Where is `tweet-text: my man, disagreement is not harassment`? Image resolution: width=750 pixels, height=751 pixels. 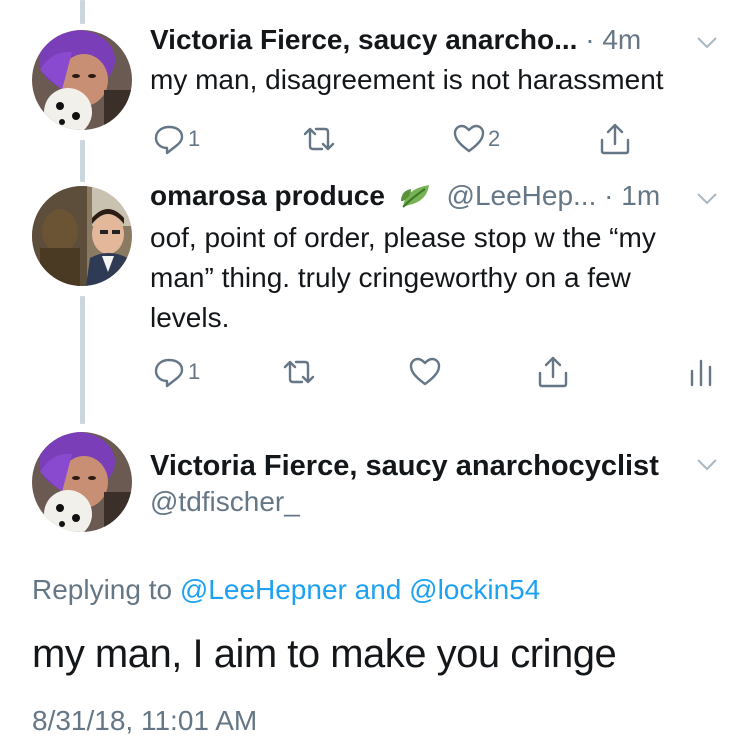 tweet-text: my man, disagreement is not harassment is located at coordinates (407, 79).